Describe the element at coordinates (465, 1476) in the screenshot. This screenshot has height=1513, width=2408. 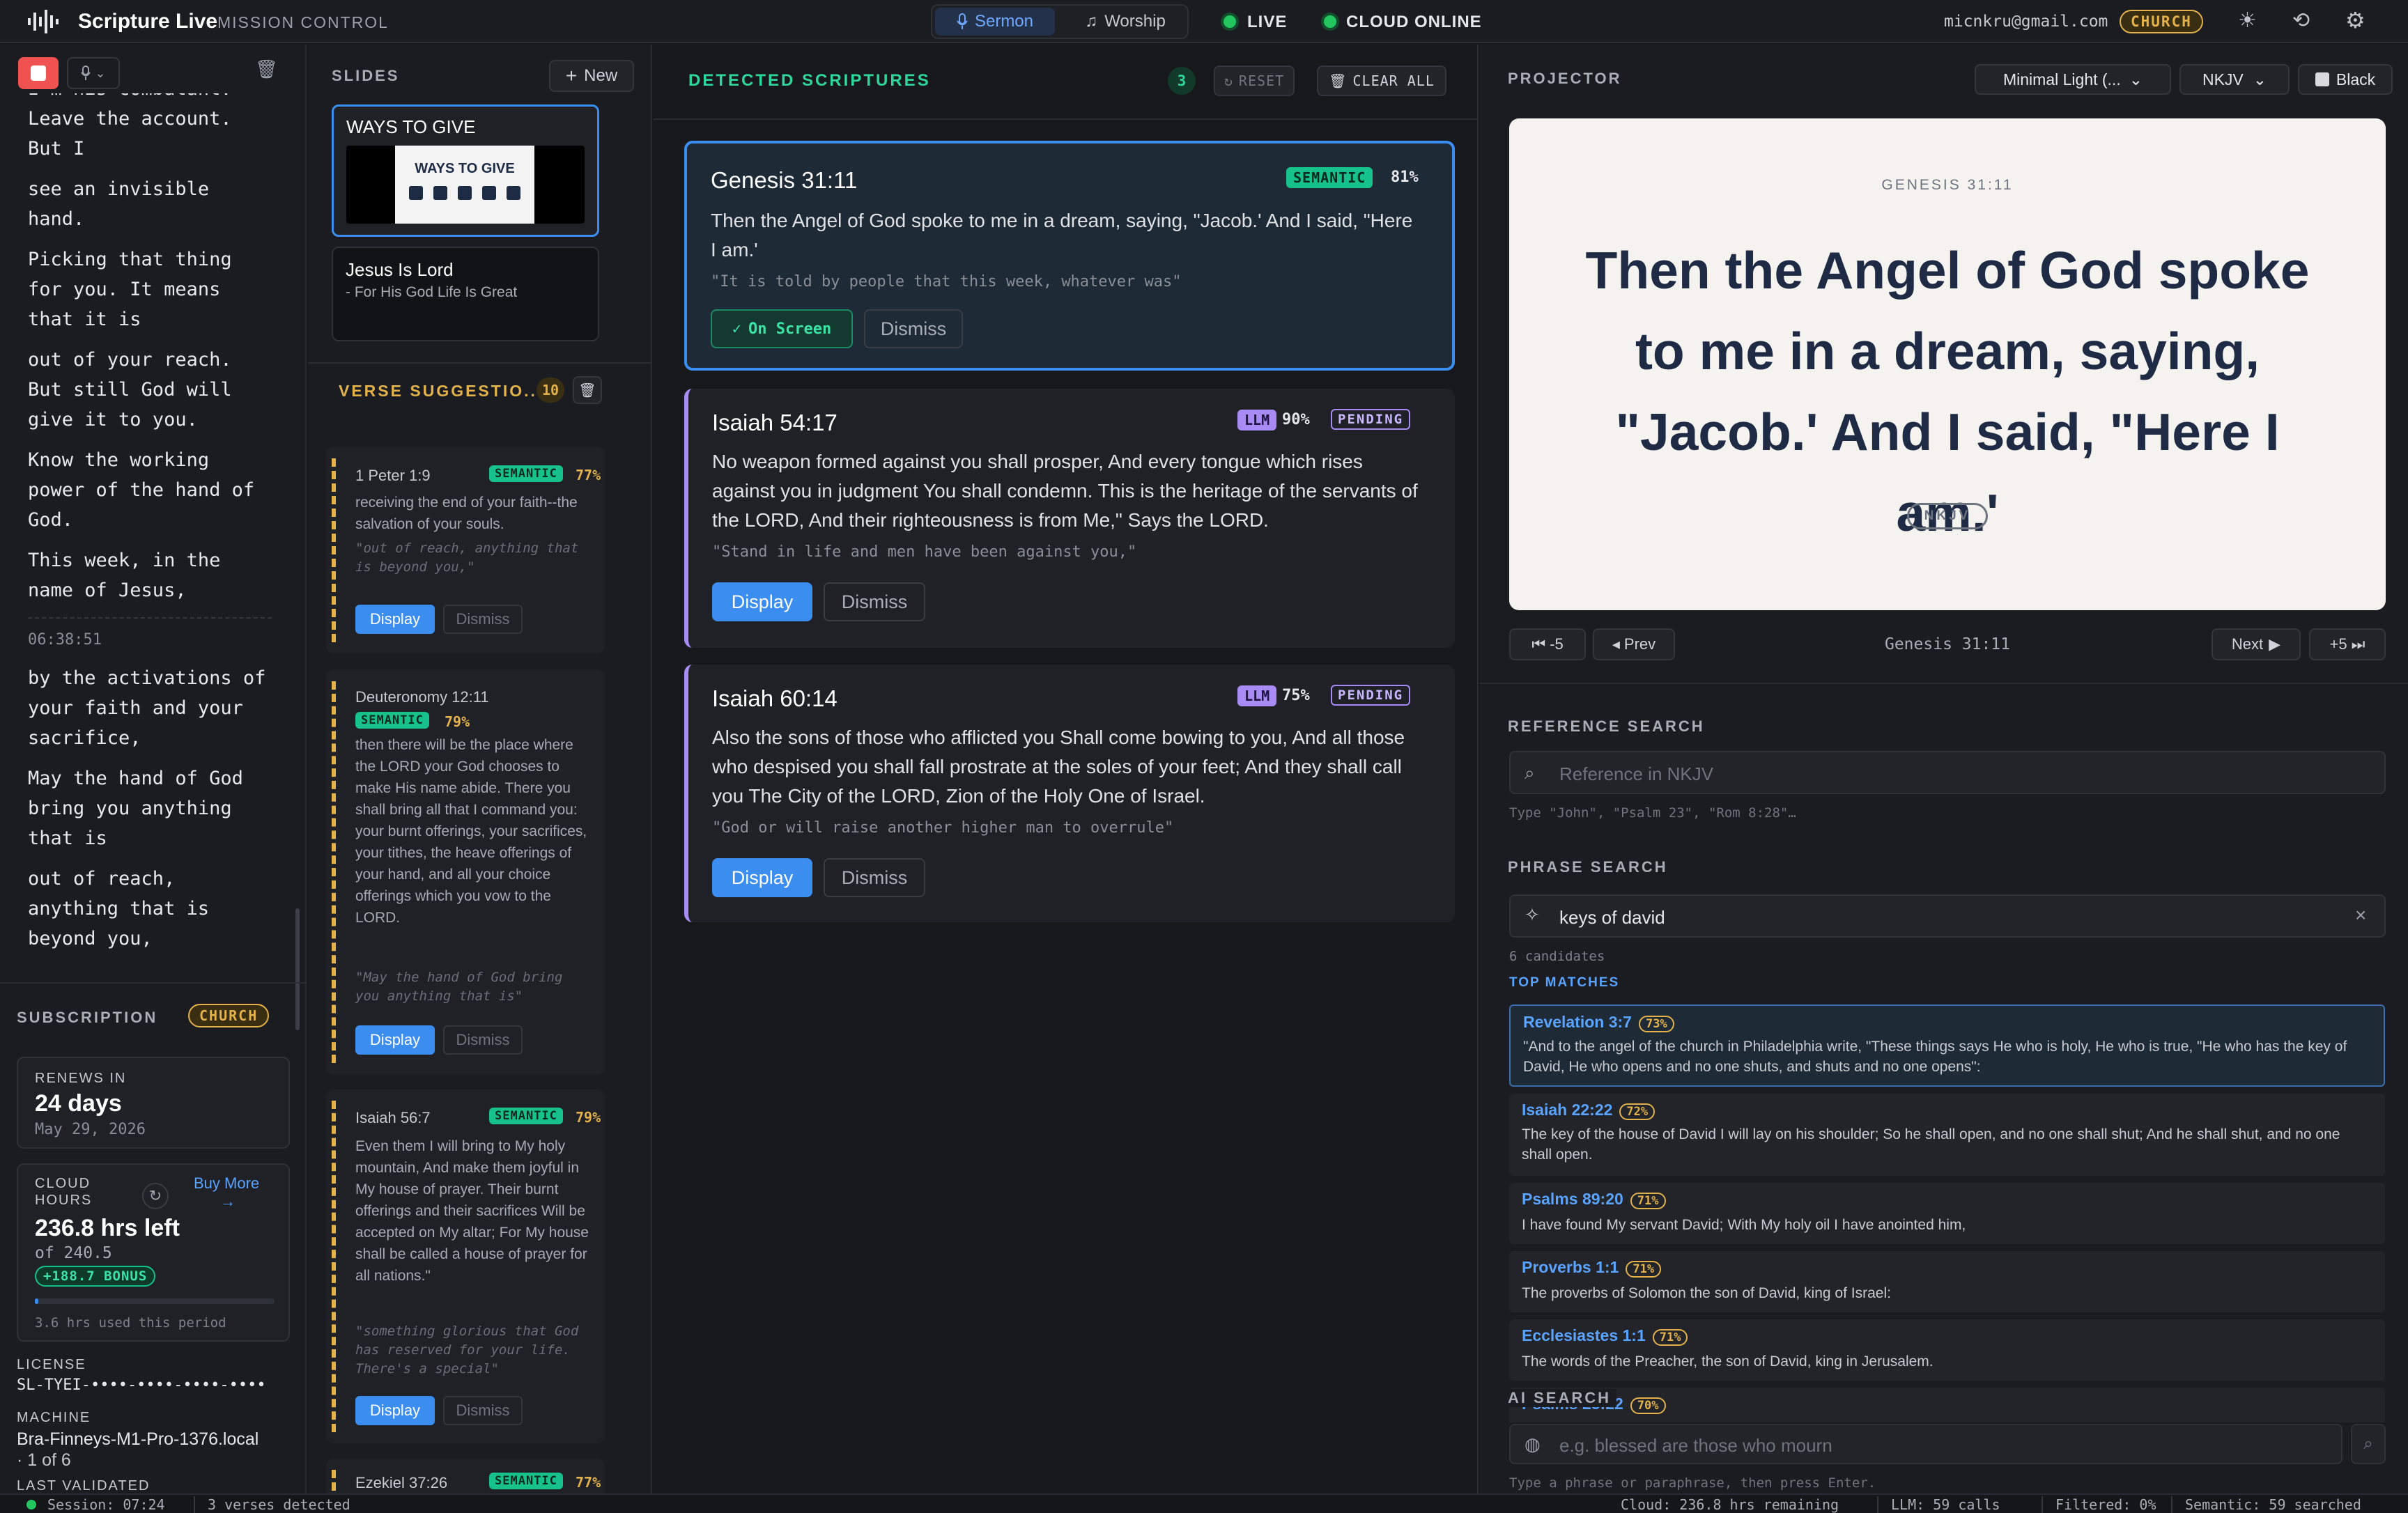
I see `suggestion-card: Ezekiel 37:26 SEMANTIC 77%` at that location.